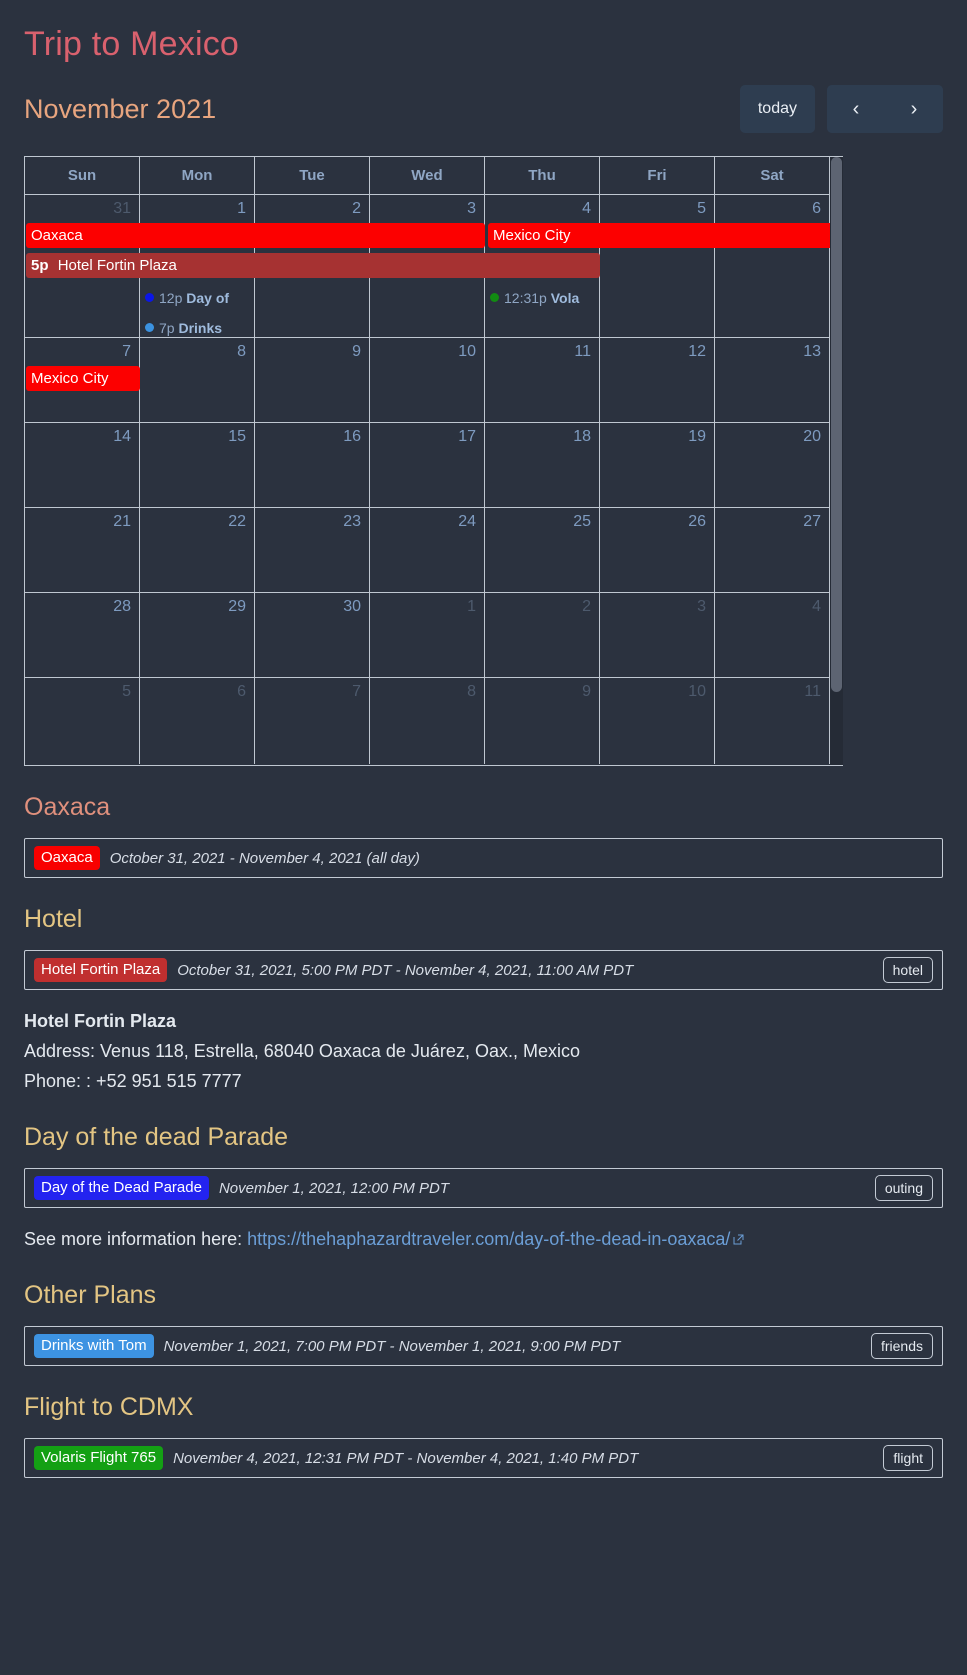 The width and height of the screenshot is (967, 1675). Describe the element at coordinates (82, 550) in the screenshot. I see `day-cell: 21` at that location.